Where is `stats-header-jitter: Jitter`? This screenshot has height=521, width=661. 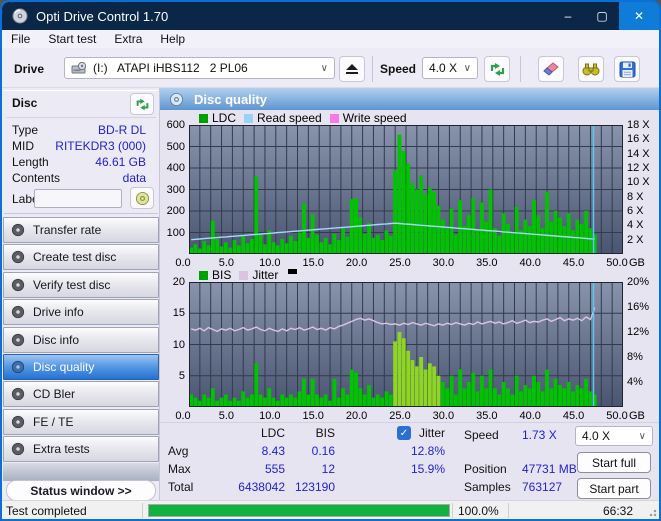 stats-header-jitter: Jitter is located at coordinates (432, 433).